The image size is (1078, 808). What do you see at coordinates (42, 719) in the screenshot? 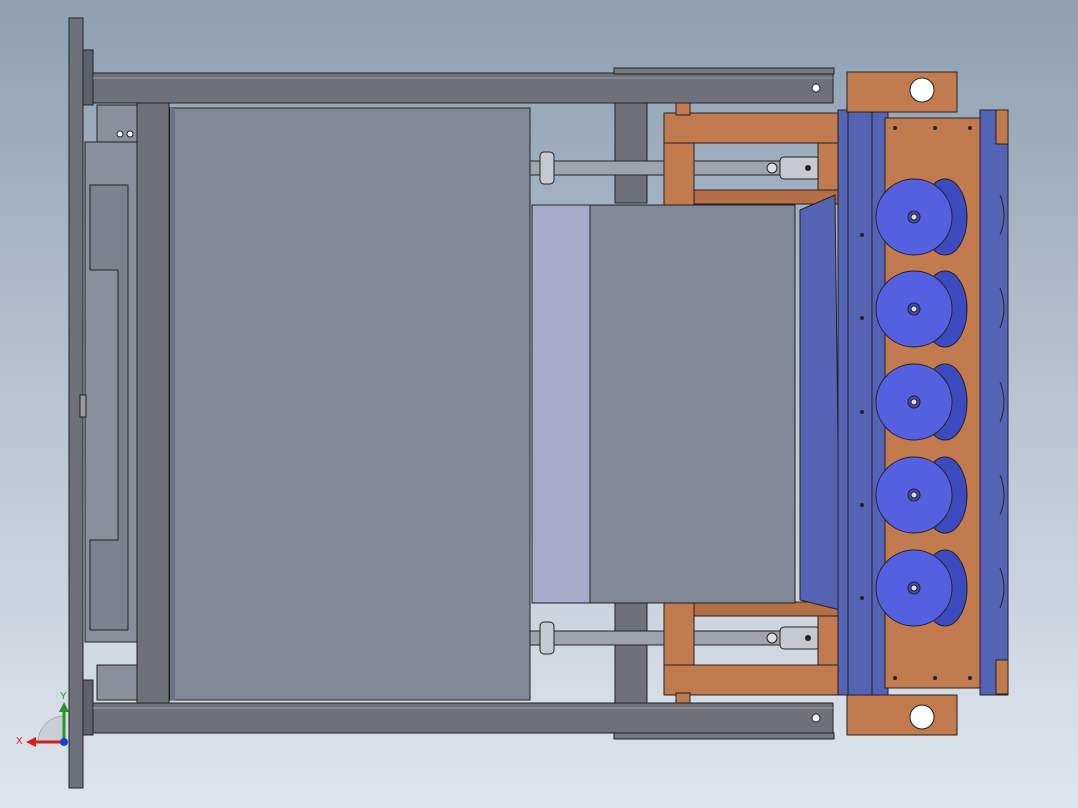
I see `coordinate-triad: X Y` at bounding box center [42, 719].